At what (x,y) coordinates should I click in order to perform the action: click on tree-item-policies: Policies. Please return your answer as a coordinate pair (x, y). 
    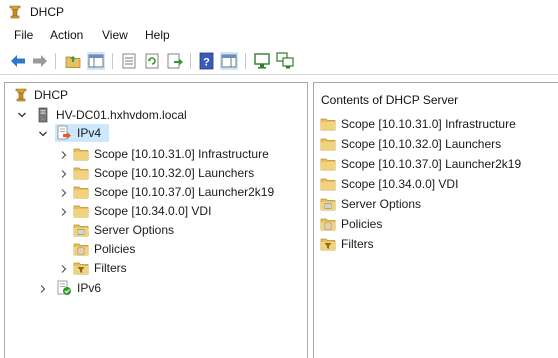
    Looking at the image, I should click on (104, 249).